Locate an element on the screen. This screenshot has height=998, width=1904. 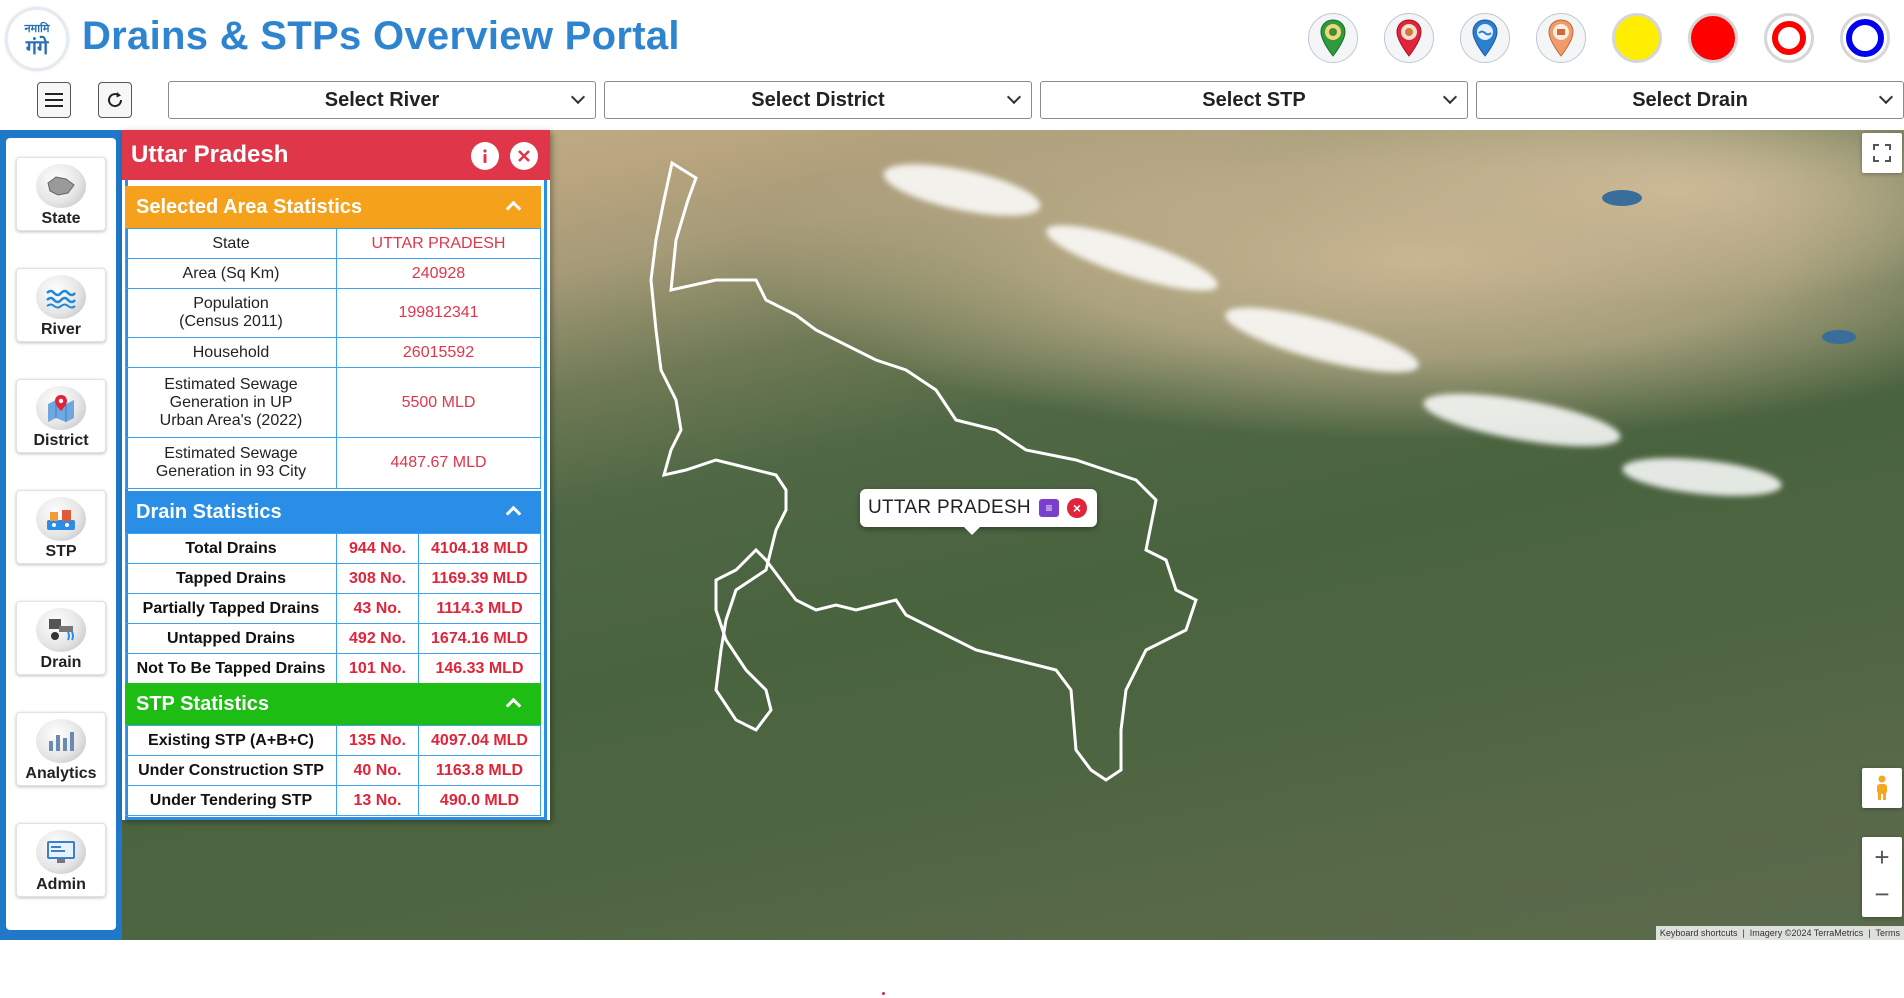
state-tooltip: UTTAR PRADESH ≡ × is located at coordinates (978, 512).